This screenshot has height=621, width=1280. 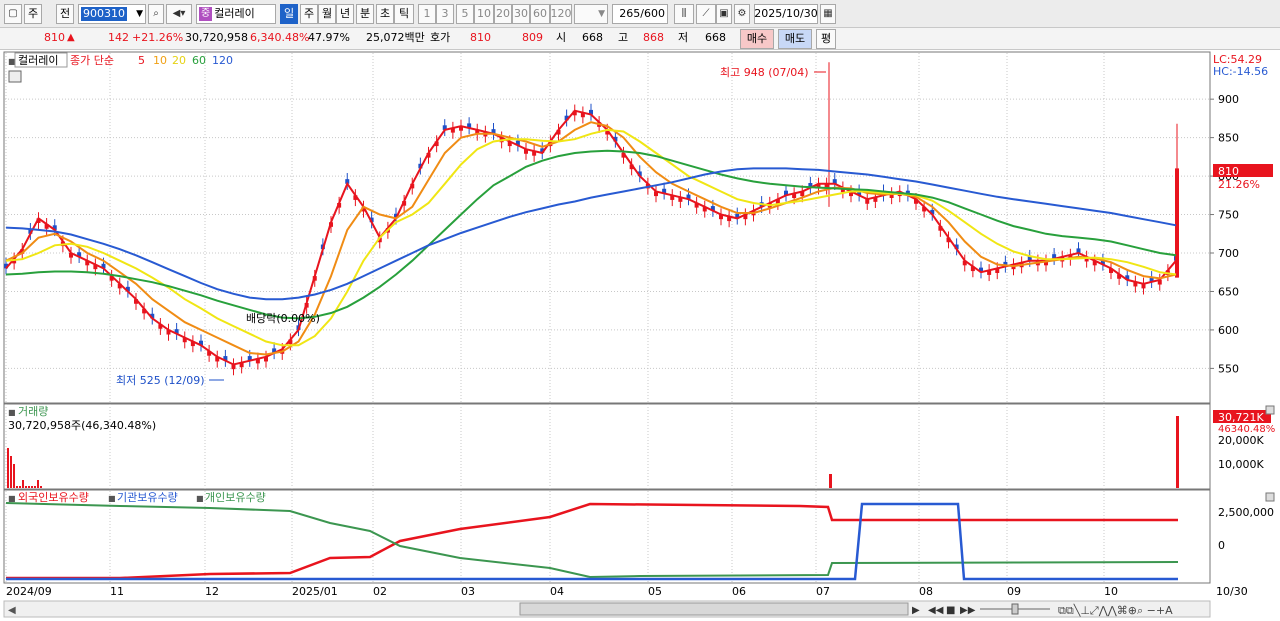 I want to click on holding-tick-0: 0, so click(x=1221, y=545).